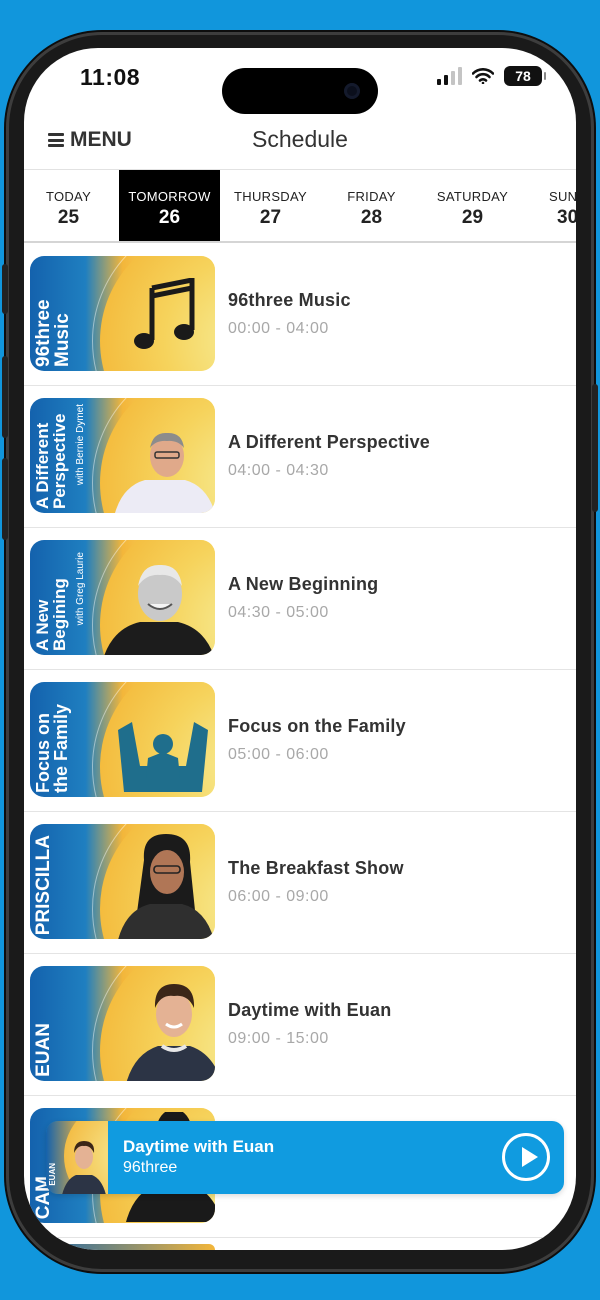 Image resolution: width=600 pixels, height=1300 pixels. Describe the element at coordinates (43, 884) in the screenshot. I see `artwork-text: PRISCILLA` at that location.